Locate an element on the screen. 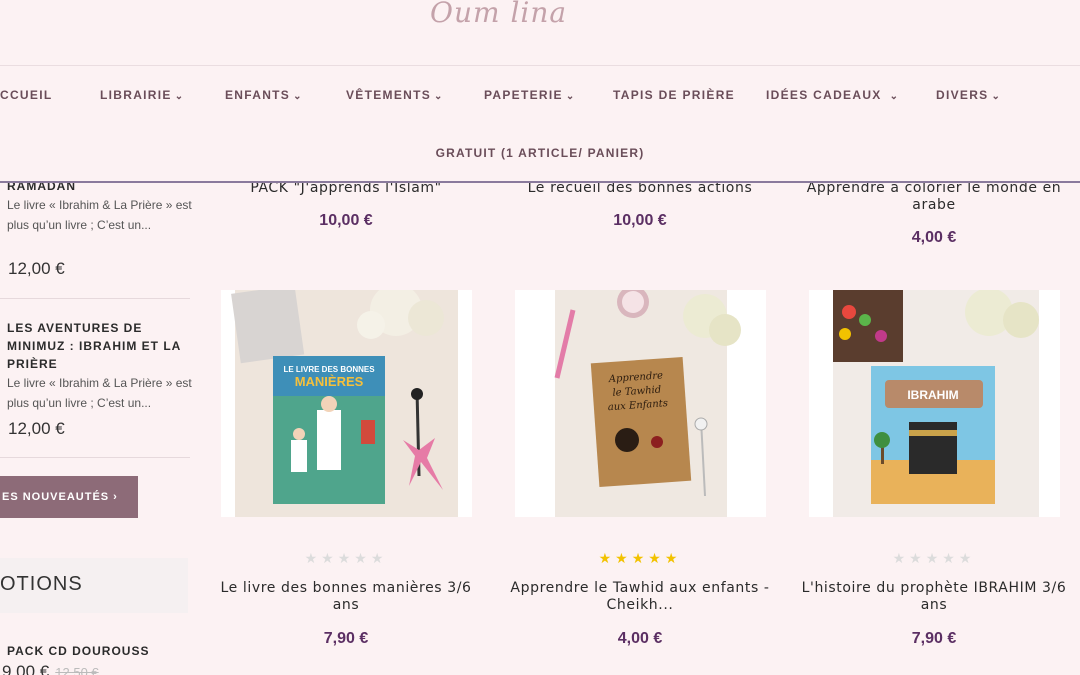 The image size is (1080, 675). cover-title-text: IBRAHIM is located at coordinates (932, 395).